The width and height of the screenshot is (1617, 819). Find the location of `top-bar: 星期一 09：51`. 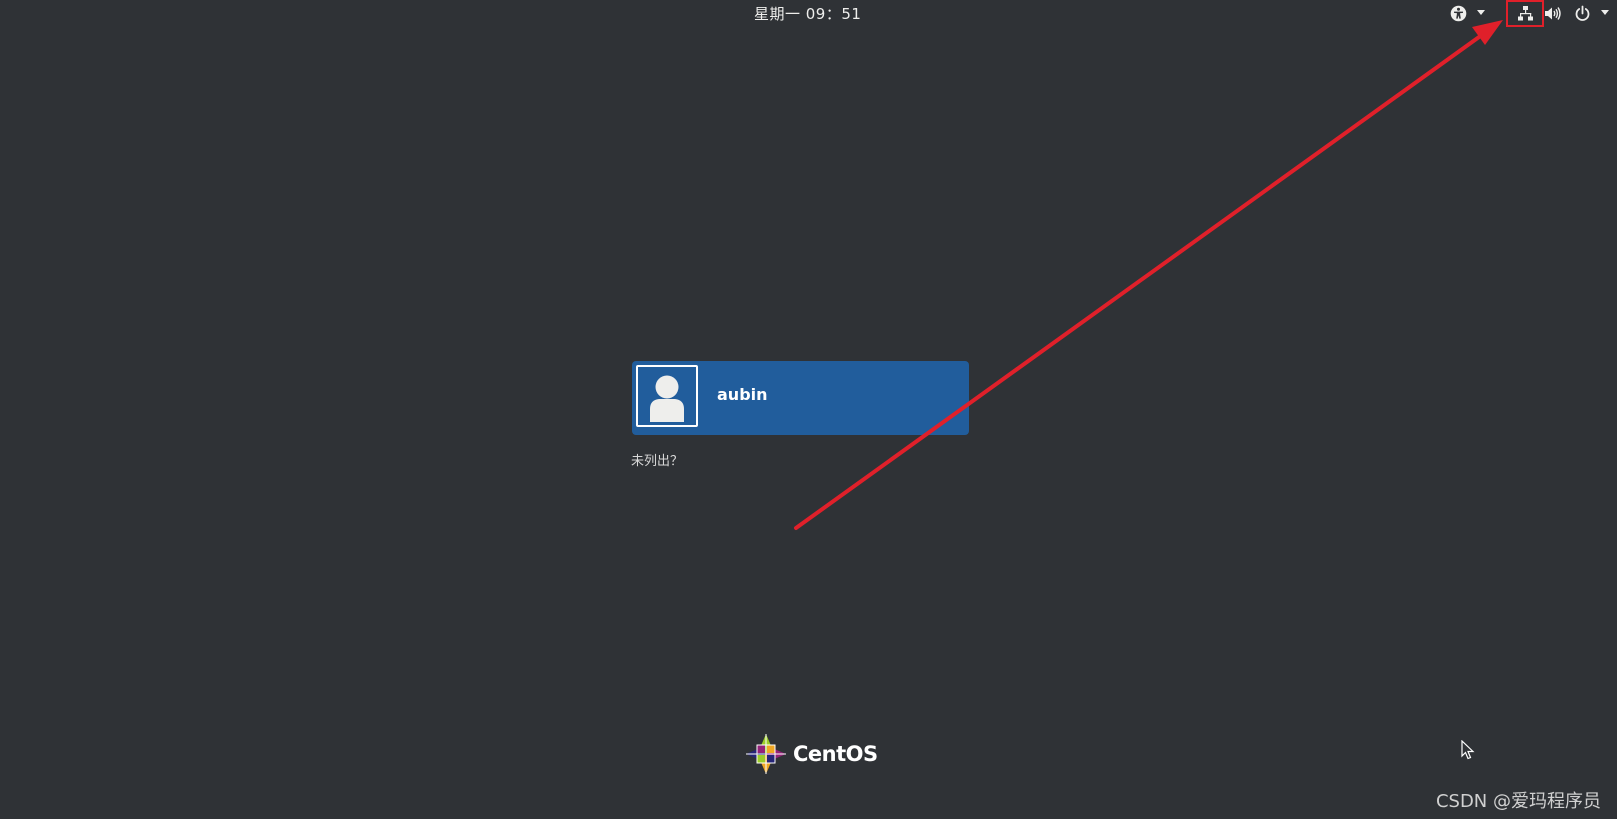

top-bar: 星期一 09：51 is located at coordinates (808, 13).